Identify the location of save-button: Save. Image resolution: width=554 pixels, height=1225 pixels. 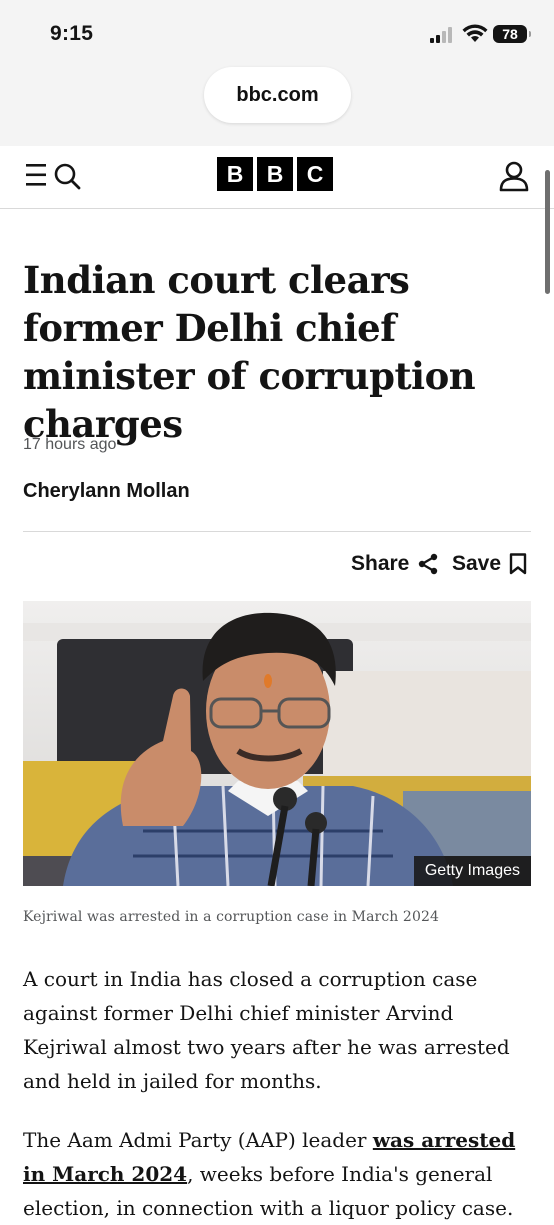
(489, 564).